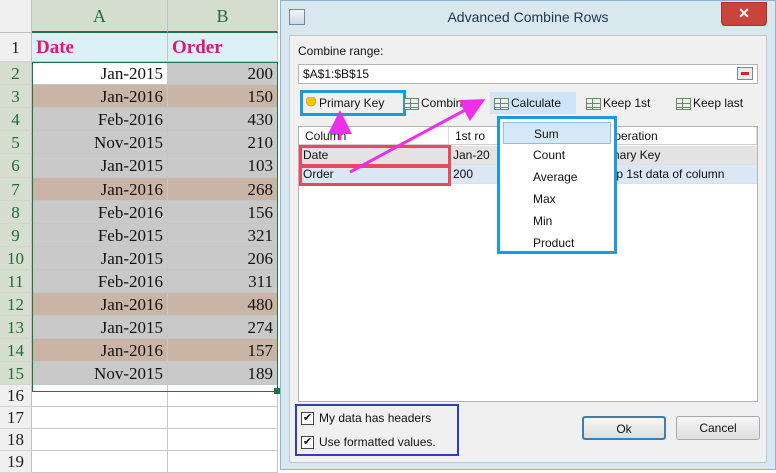 The height and width of the screenshot is (473, 776). Describe the element at coordinates (557, 199) in the screenshot. I see `menu-item-max: Max` at that location.